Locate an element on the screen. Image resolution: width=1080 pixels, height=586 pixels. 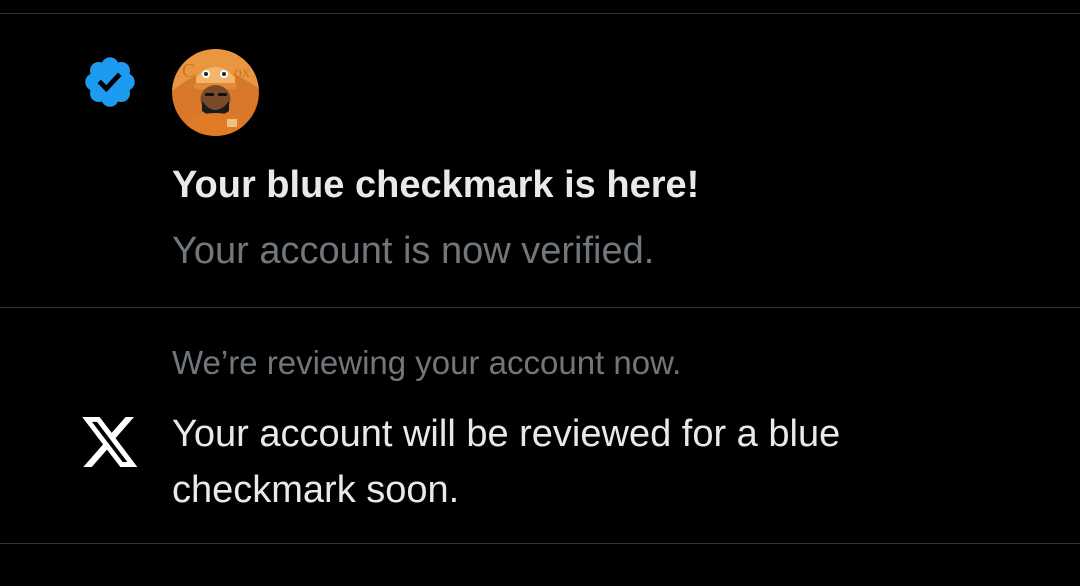
svg-text: ox is located at coordinates (242, 72).